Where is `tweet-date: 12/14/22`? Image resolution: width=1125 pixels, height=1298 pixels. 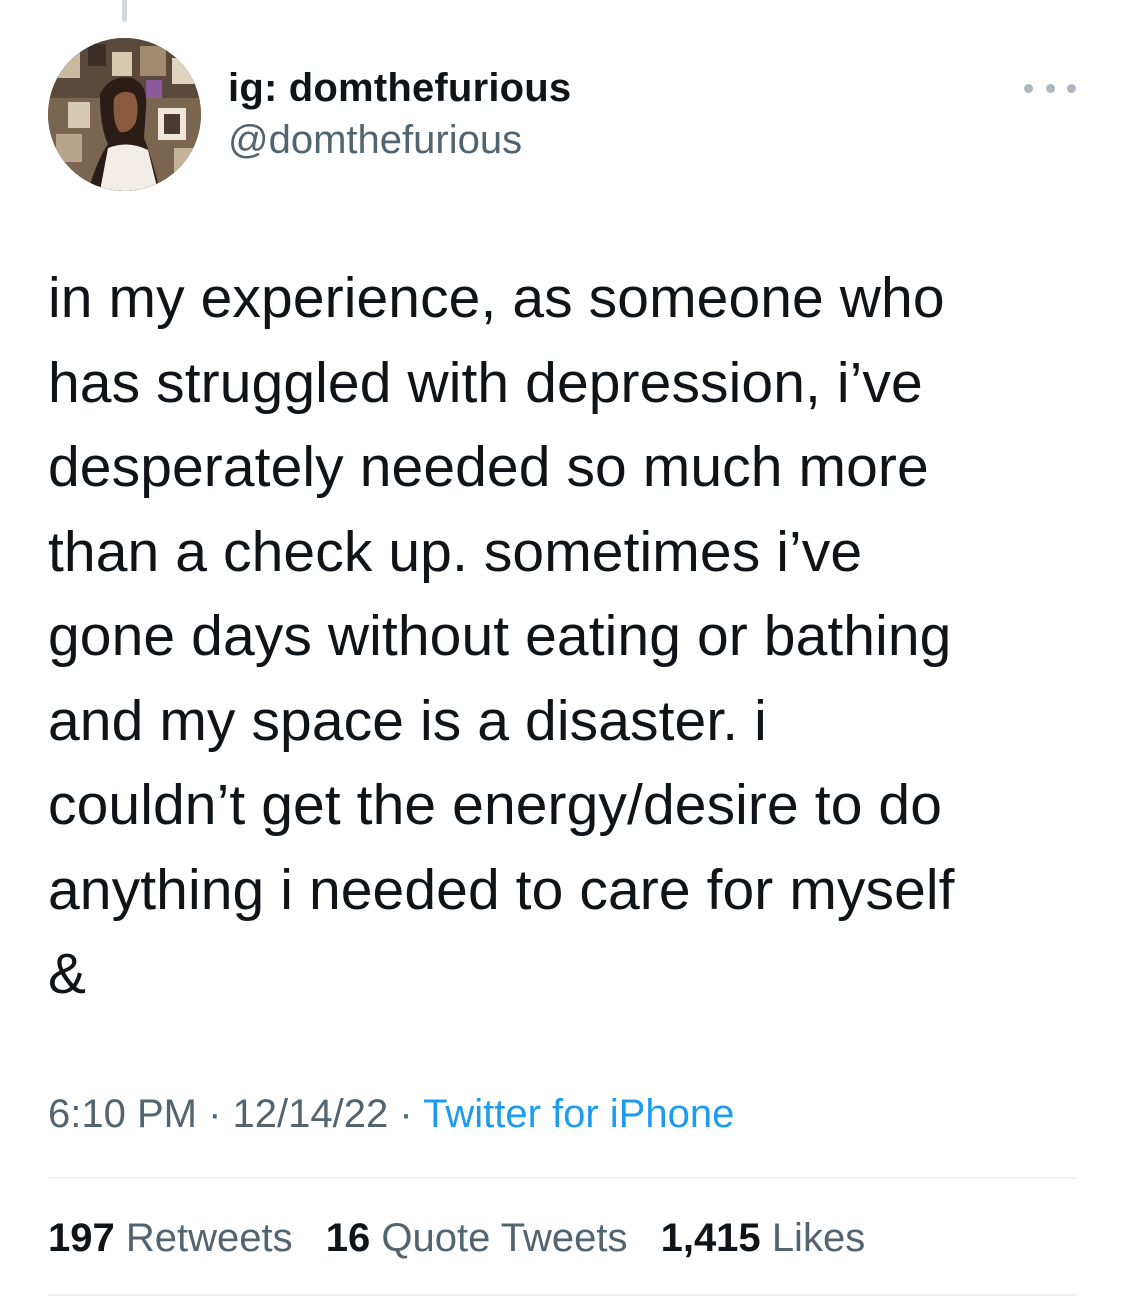
tweet-date: 12/14/22 is located at coordinates (311, 1114).